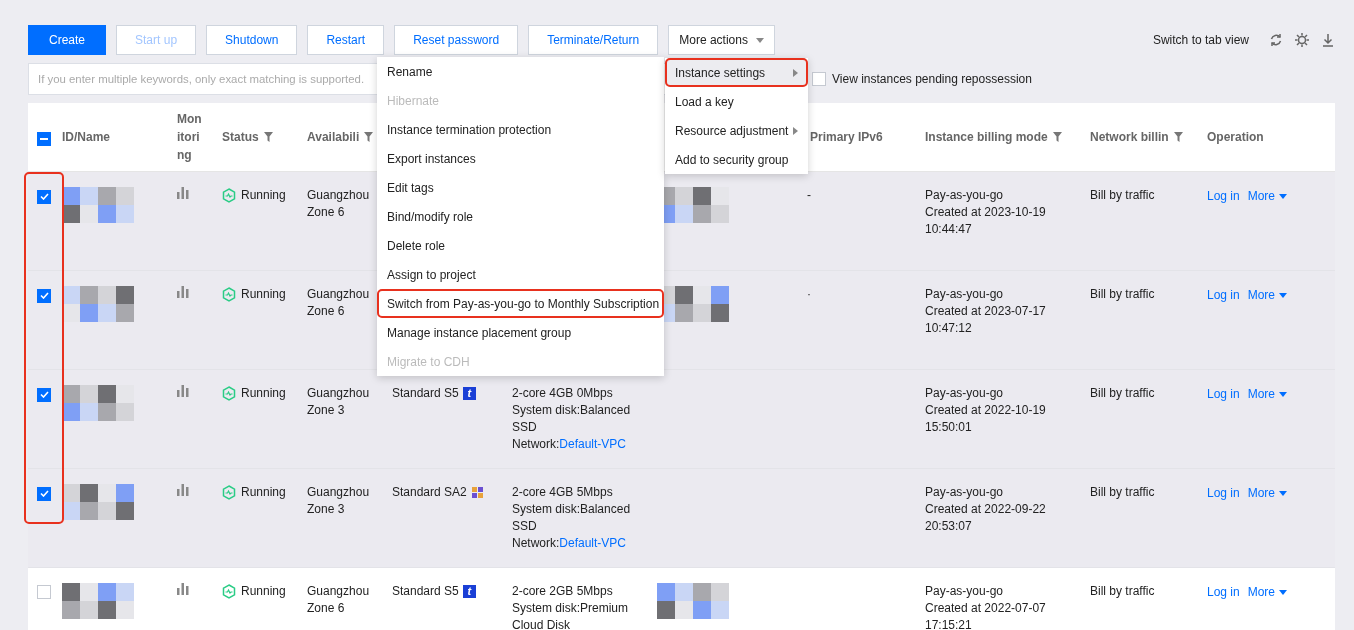  Describe the element at coordinates (240, 137) in the screenshot. I see `column-header: Status` at that location.